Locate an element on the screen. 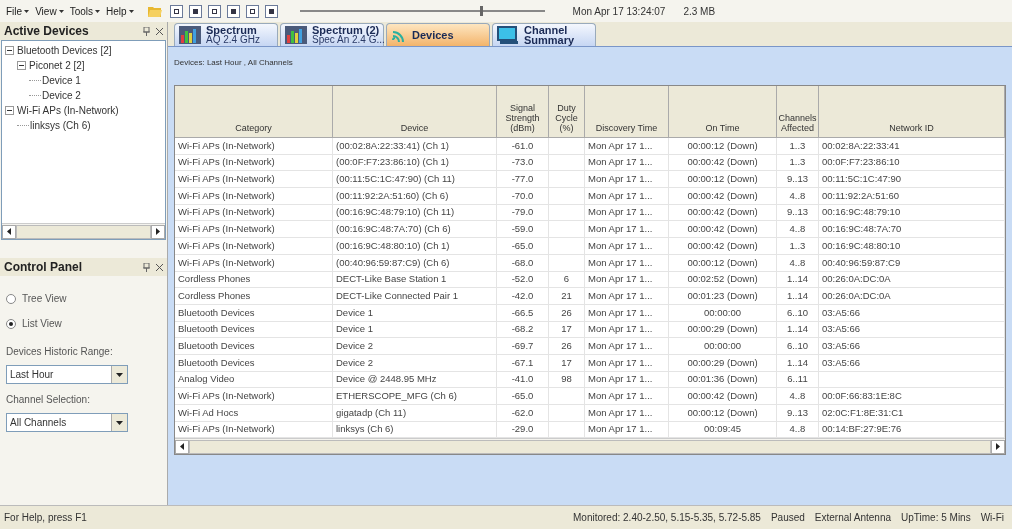  tree-item: Wi-Fi APs (In-Network) is located at coordinates (68, 110).